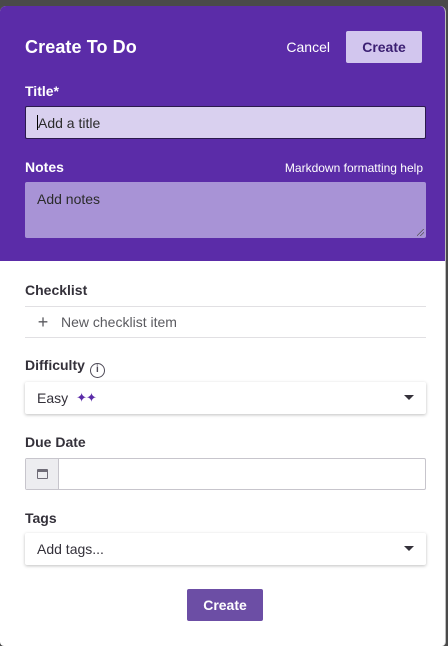 The width and height of the screenshot is (448, 646). Describe the element at coordinates (223, 47) in the screenshot. I see `title-row: Create To Do Cancel Create` at that location.